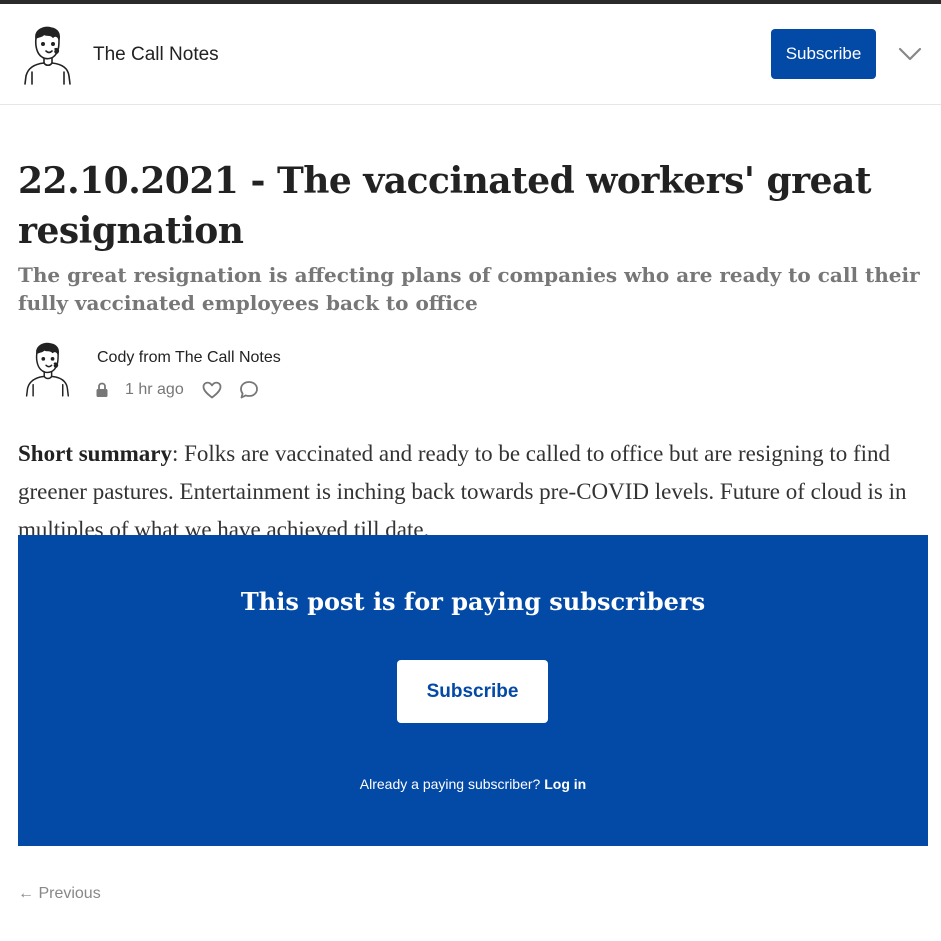 The image size is (941, 941). Describe the element at coordinates (823, 54) in the screenshot. I see `header-subscribe-button: Subscribe` at that location.